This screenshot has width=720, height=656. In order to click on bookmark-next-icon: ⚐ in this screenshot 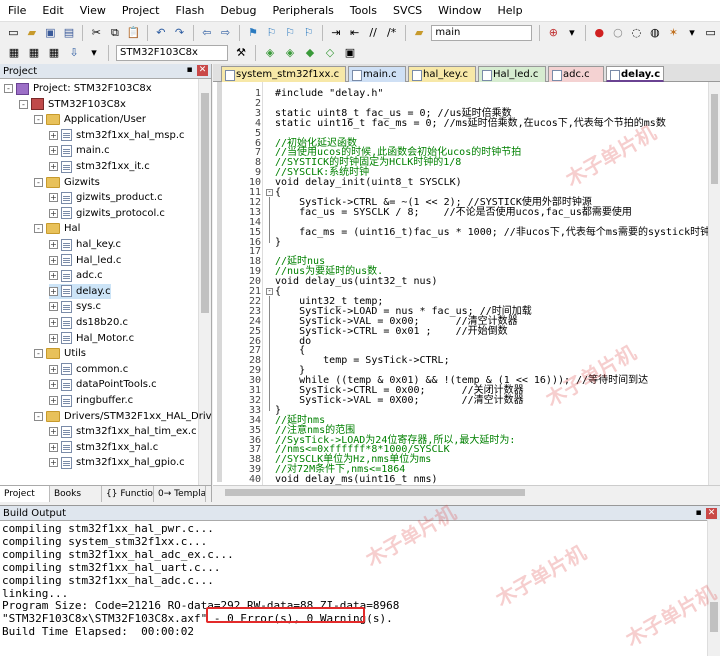, I will do `click(290, 33)`.